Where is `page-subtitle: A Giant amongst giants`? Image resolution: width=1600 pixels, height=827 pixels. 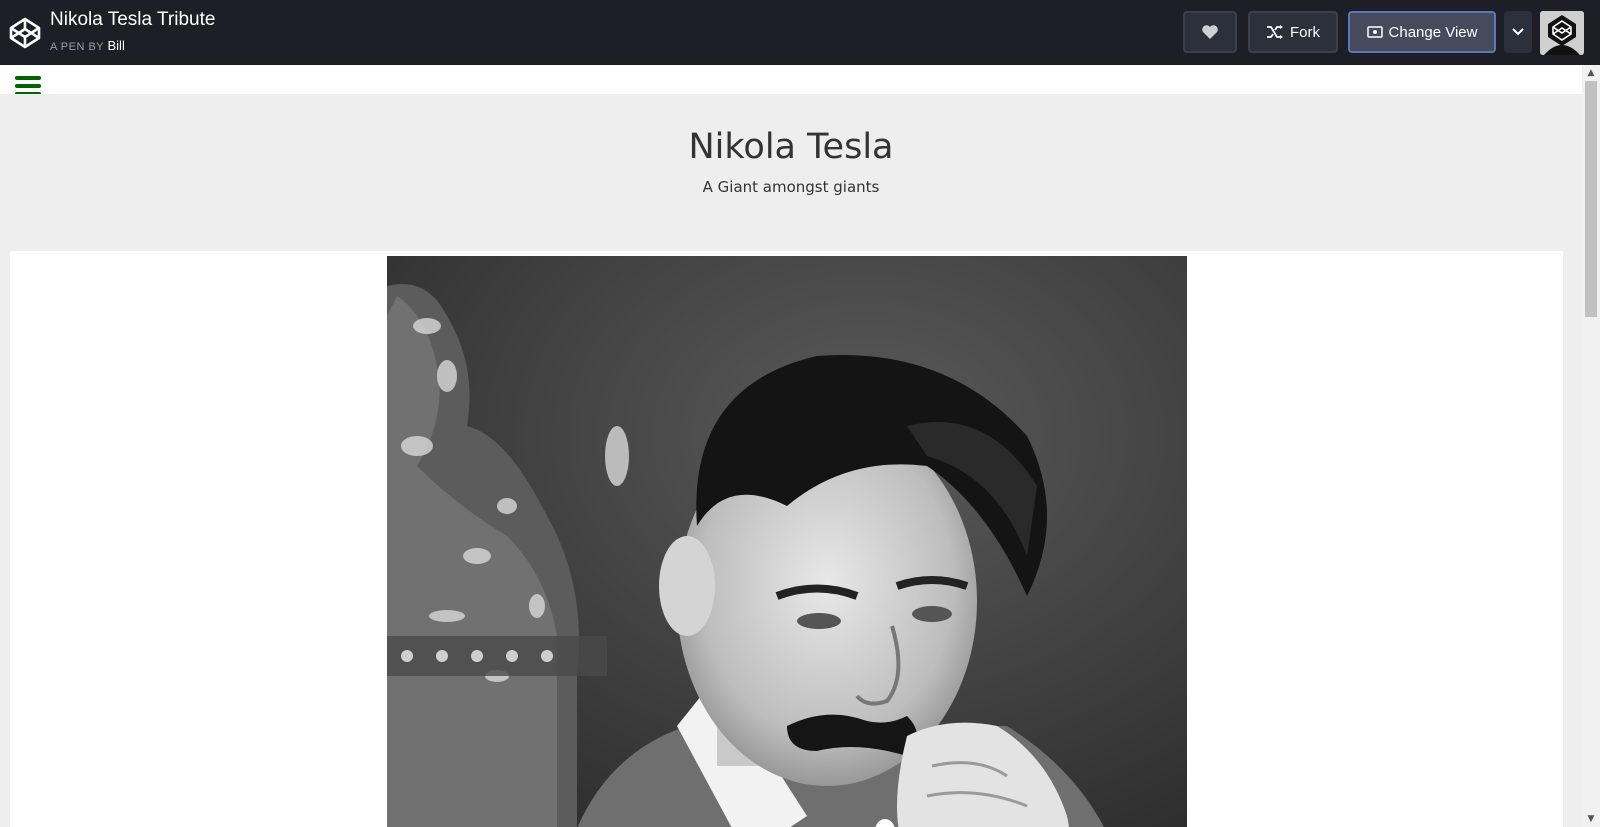
page-subtitle: A Giant amongst giants is located at coordinates (791, 187).